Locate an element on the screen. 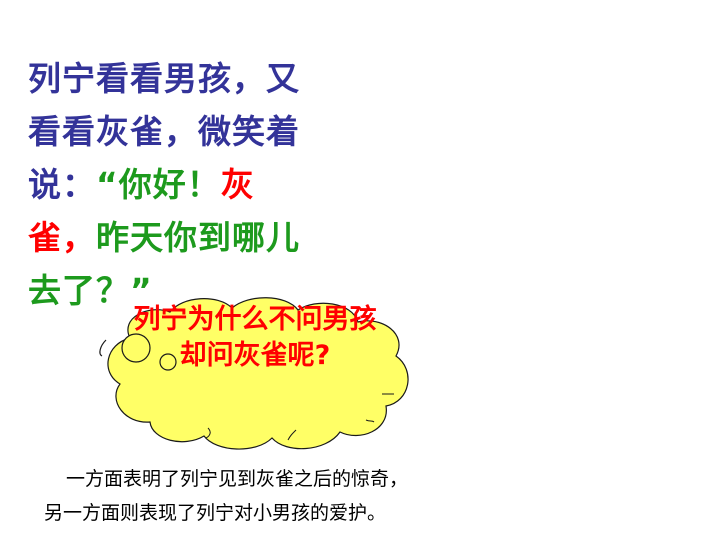 The image size is (720, 540). question-line-1: 列宁为什么不问男孩 is located at coordinates (255, 319).